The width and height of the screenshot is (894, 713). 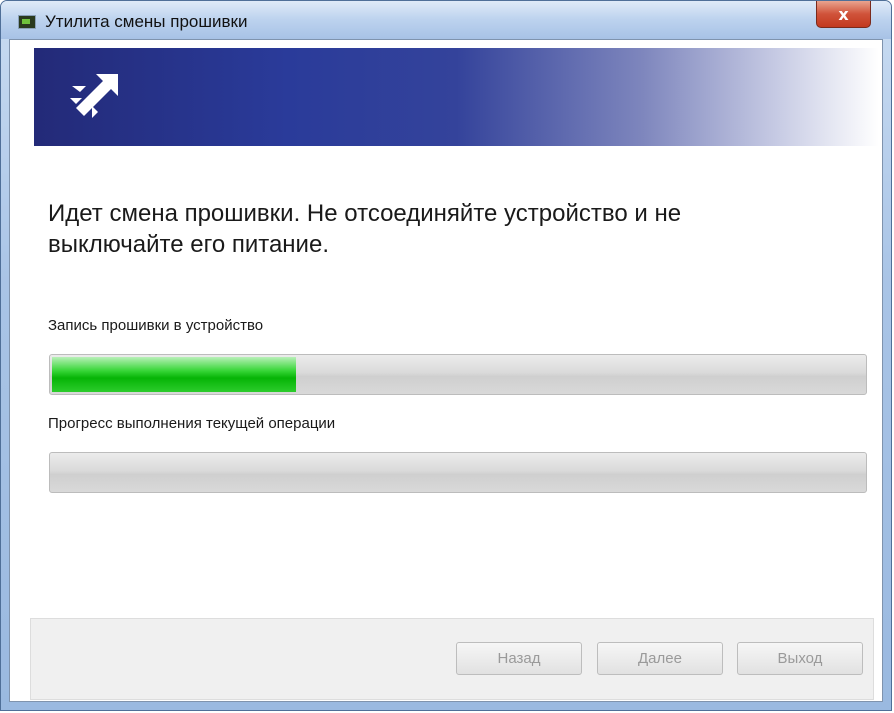 I want to click on app-icon, so click(x=27, y=22).